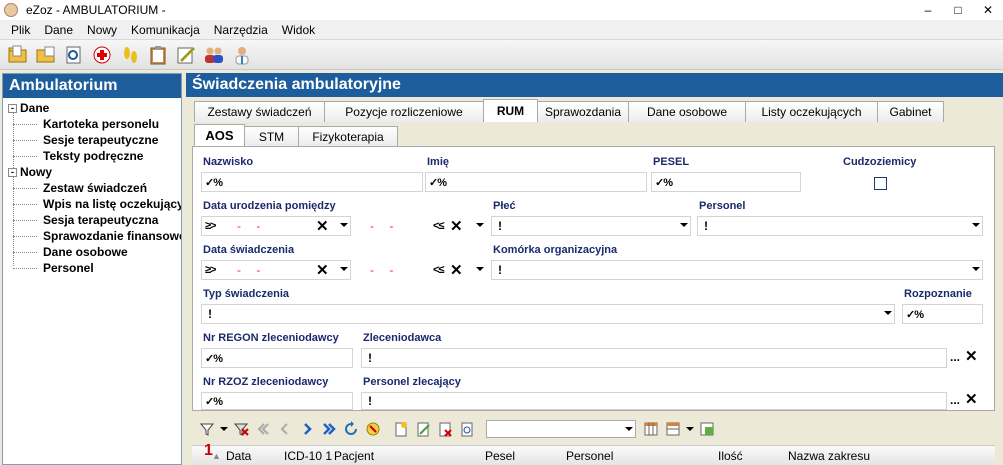 Image resolution: width=1003 pixels, height=465 pixels. I want to click on rozpoznanie-input: ✓%, so click(942, 314).